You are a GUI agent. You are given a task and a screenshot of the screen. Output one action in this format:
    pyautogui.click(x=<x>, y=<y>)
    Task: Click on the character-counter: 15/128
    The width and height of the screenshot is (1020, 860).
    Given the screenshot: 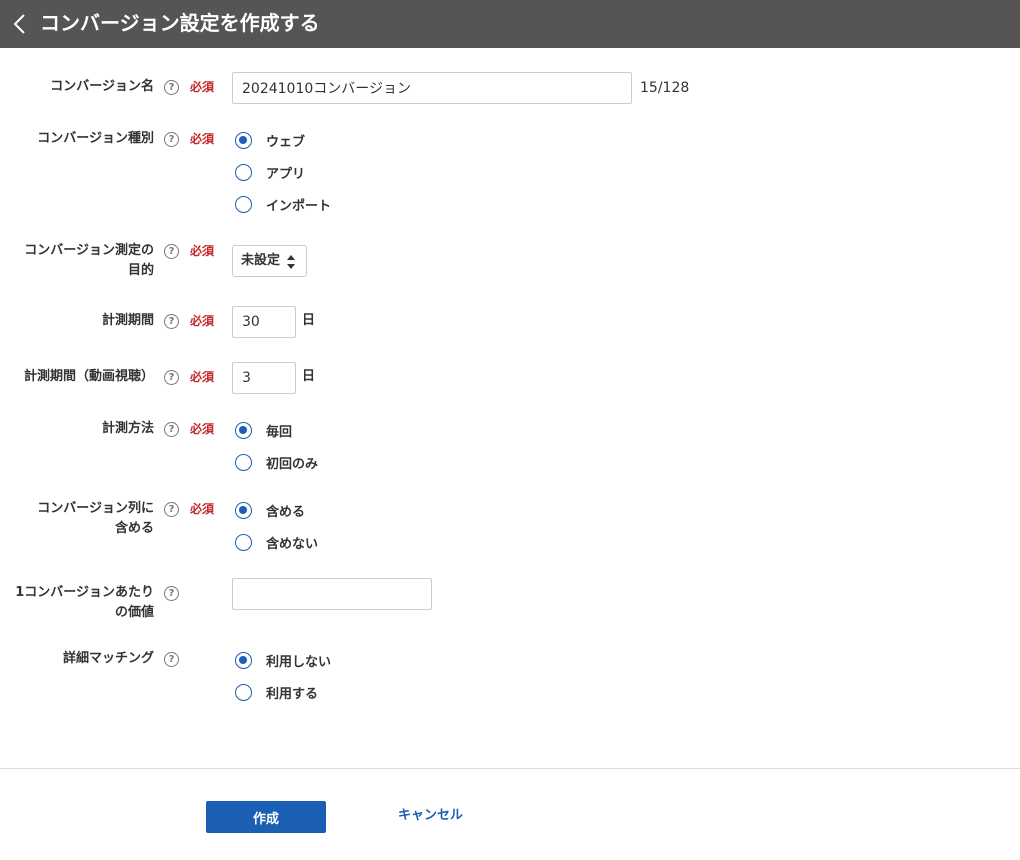 What is the action you would take?
    pyautogui.click(x=665, y=88)
    